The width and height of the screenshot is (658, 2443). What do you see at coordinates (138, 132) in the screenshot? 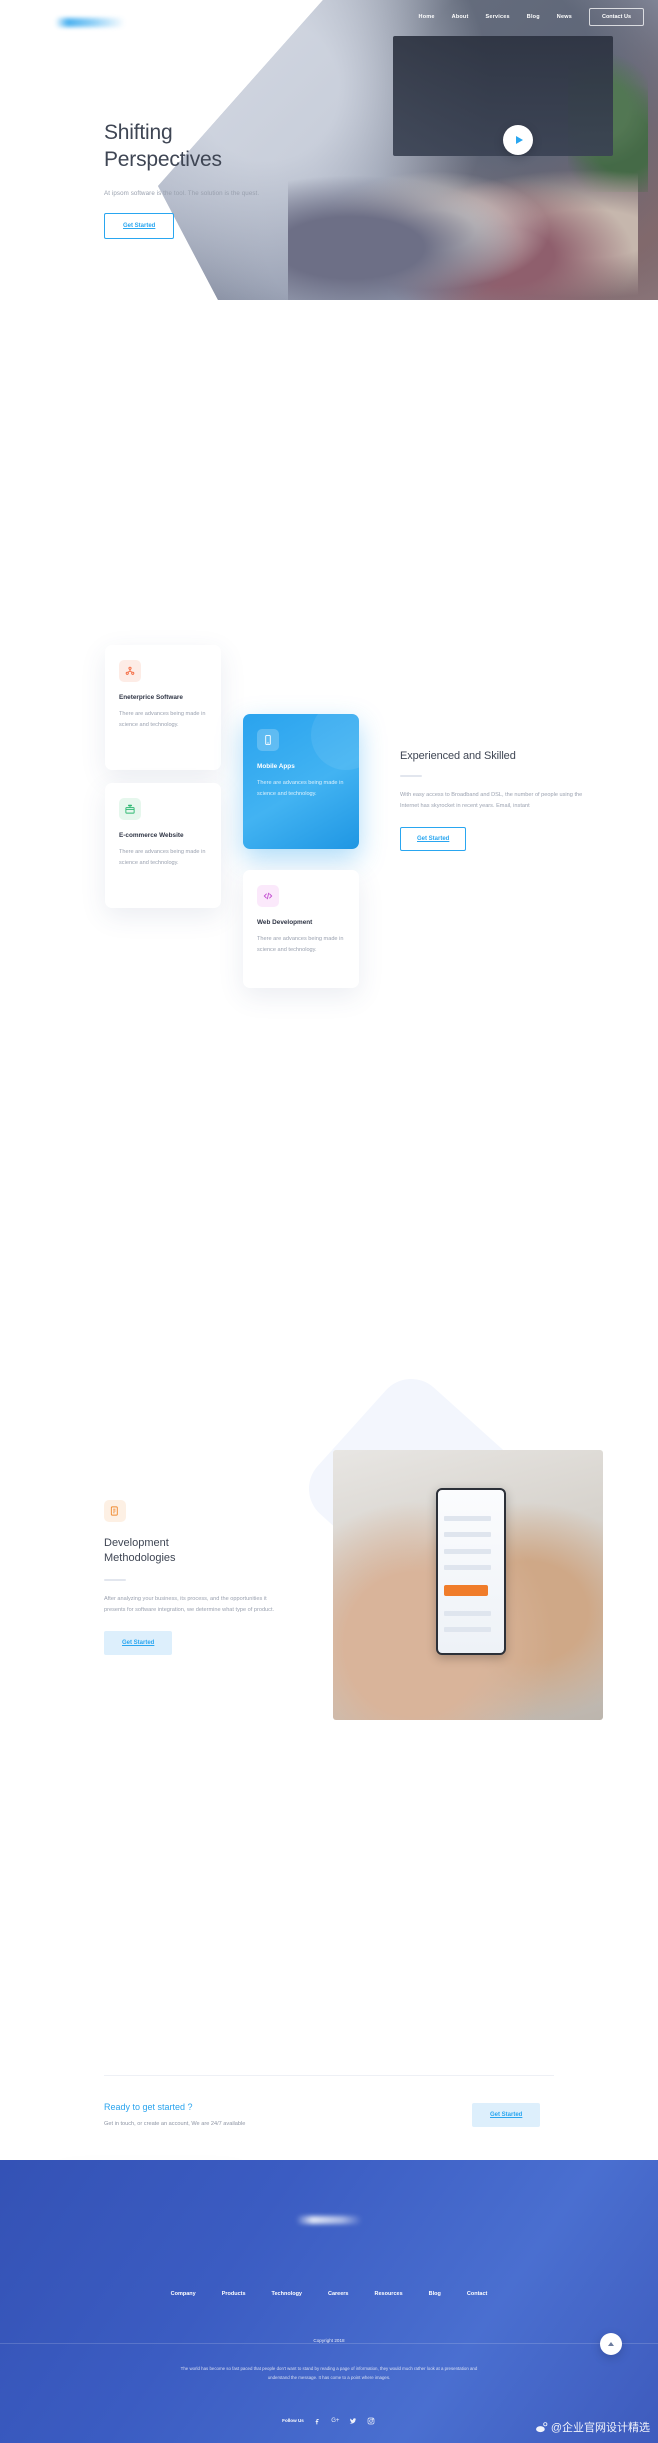
I see `hero-title-line1: Shifting` at bounding box center [138, 132].